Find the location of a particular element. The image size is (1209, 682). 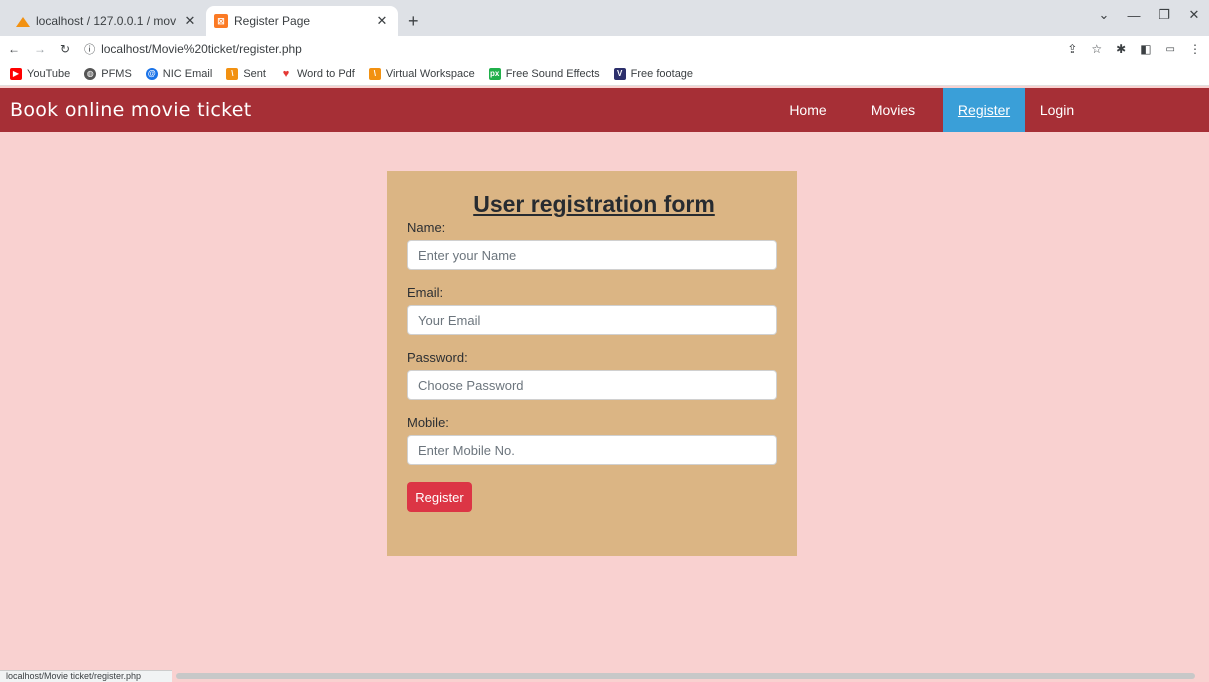

url-text: localhost/Movie%20ticket/register.php is located at coordinates (201, 49).